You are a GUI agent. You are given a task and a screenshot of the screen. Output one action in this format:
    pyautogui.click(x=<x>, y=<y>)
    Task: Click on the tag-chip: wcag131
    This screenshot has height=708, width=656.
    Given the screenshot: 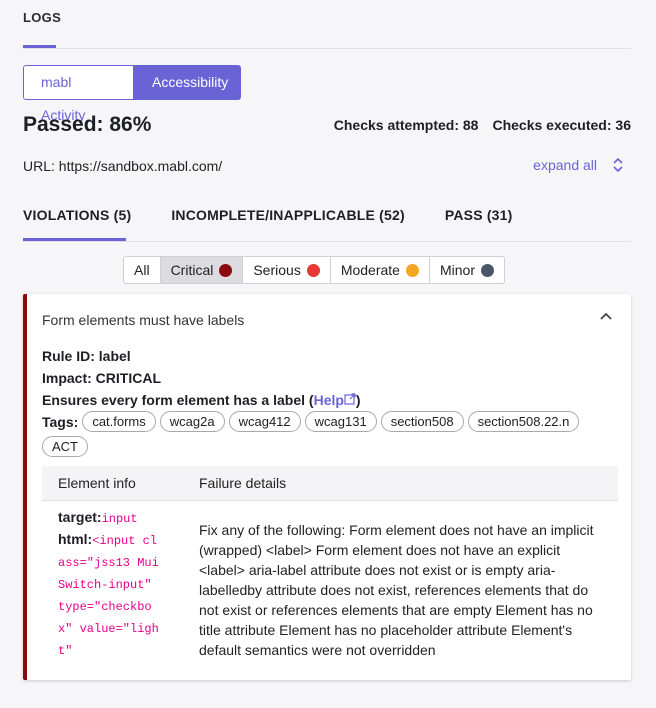 What is the action you would take?
    pyautogui.click(x=340, y=421)
    